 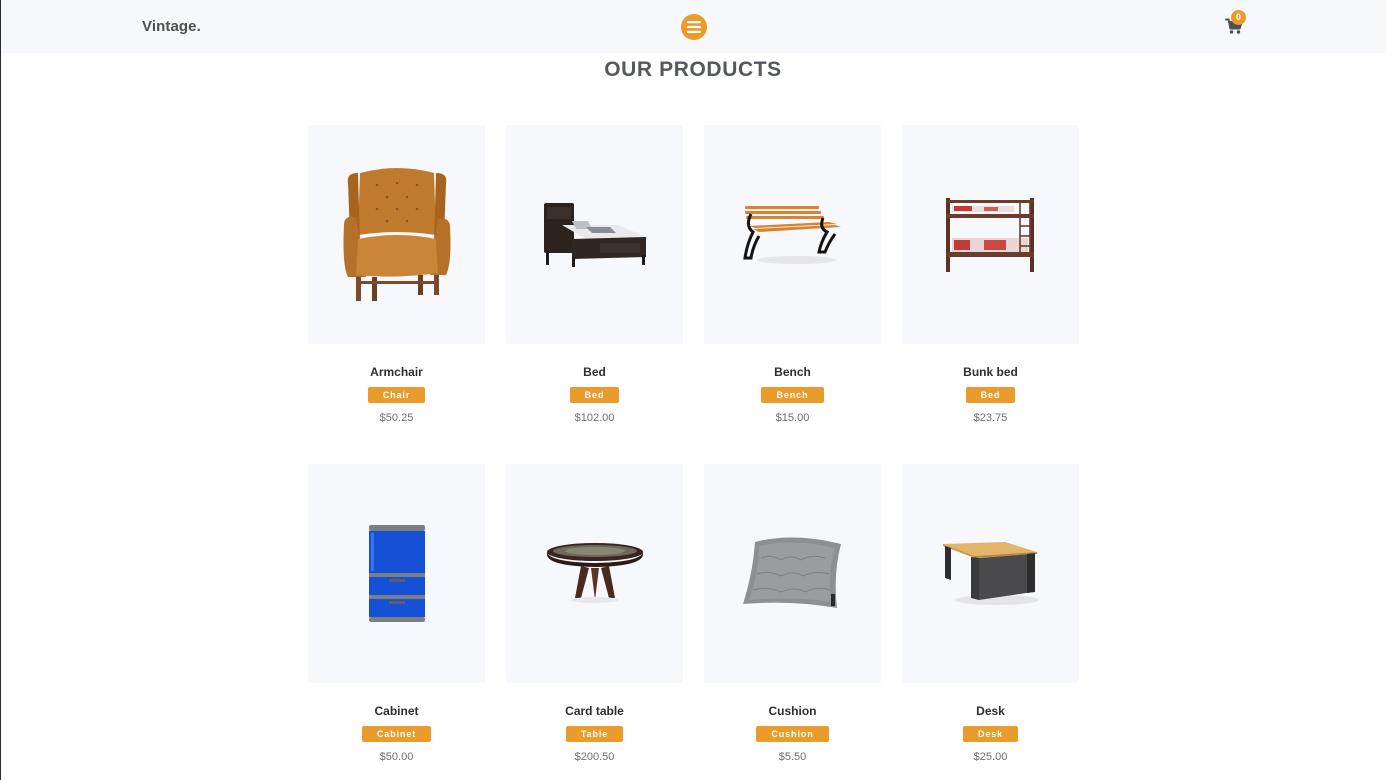 I want to click on product-card: Bench Bench $15.00, so click(x=792, y=274).